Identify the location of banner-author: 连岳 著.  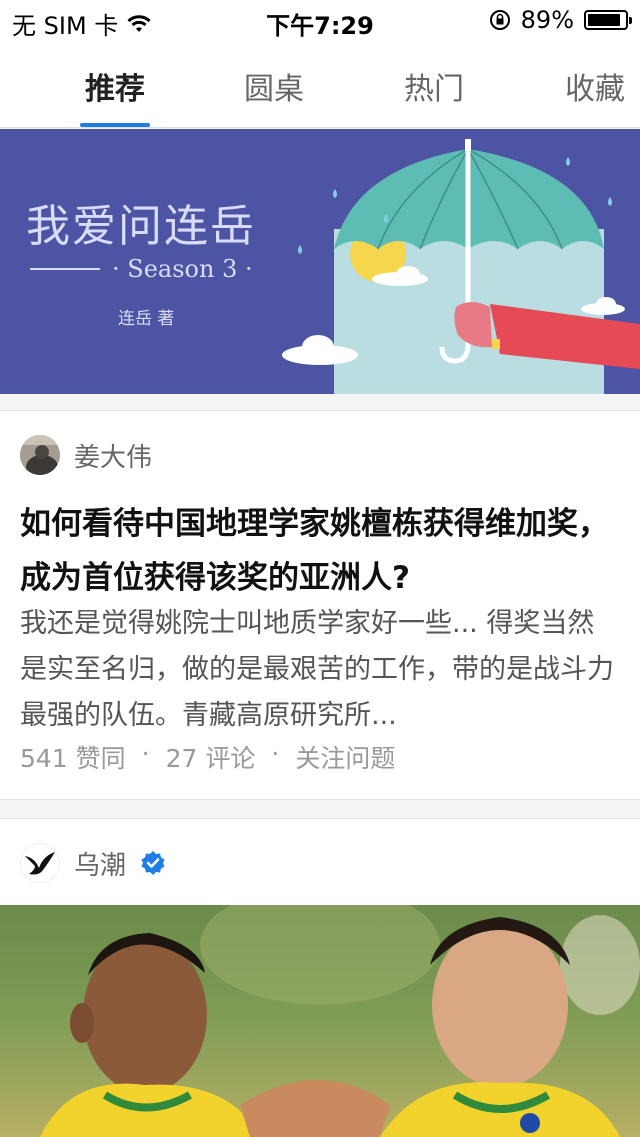
(146, 319).